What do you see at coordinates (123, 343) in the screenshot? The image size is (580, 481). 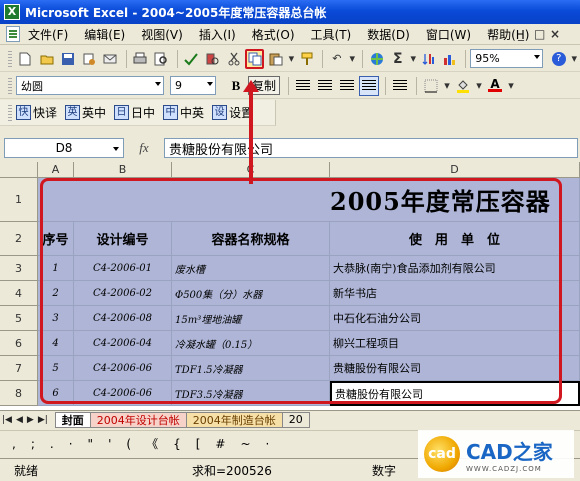 I see `table-cell: C4-2006-04` at bounding box center [123, 343].